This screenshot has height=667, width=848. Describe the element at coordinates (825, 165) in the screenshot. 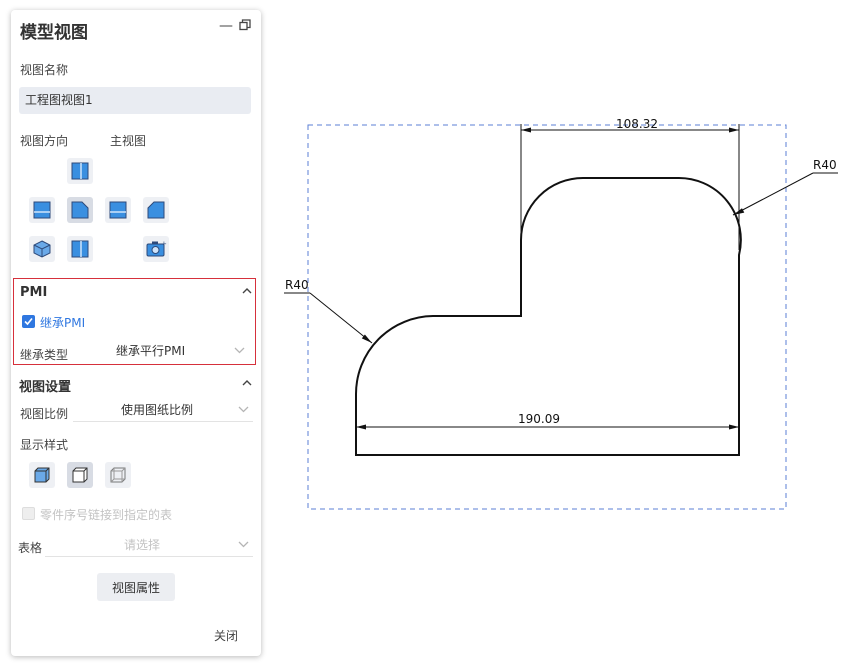

I see `right-radius-text: R40` at that location.